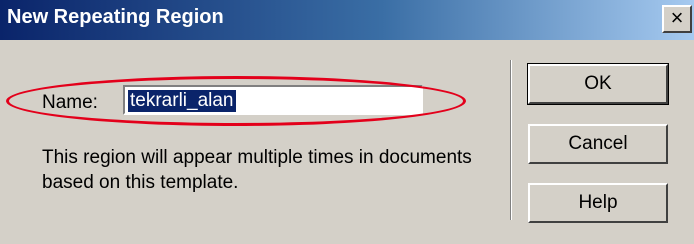 The width and height of the screenshot is (694, 244). What do you see at coordinates (598, 84) in the screenshot?
I see `ok-button: OK` at bounding box center [598, 84].